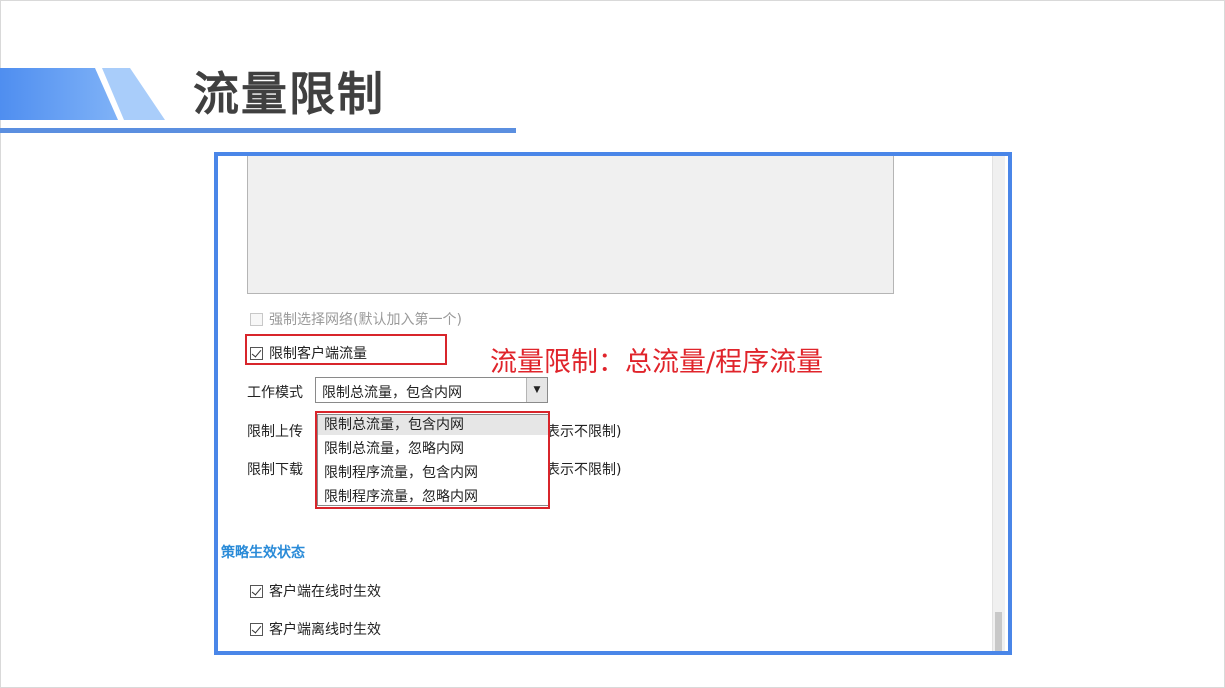 The height and width of the screenshot is (688, 1225). I want to click on online-effective-checkbox, so click(256, 591).